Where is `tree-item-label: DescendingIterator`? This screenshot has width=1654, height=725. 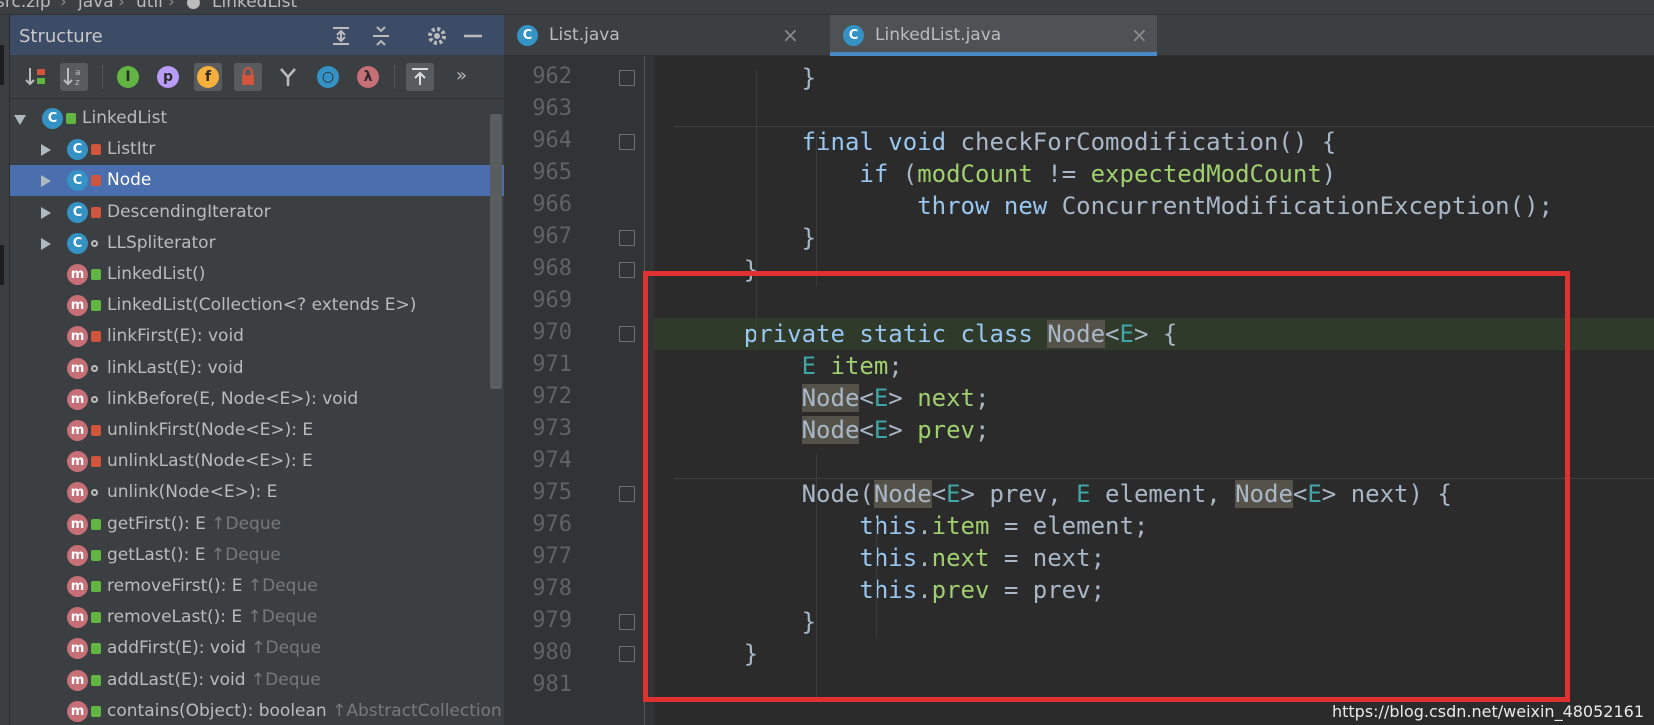
tree-item-label: DescendingIterator is located at coordinates (189, 212).